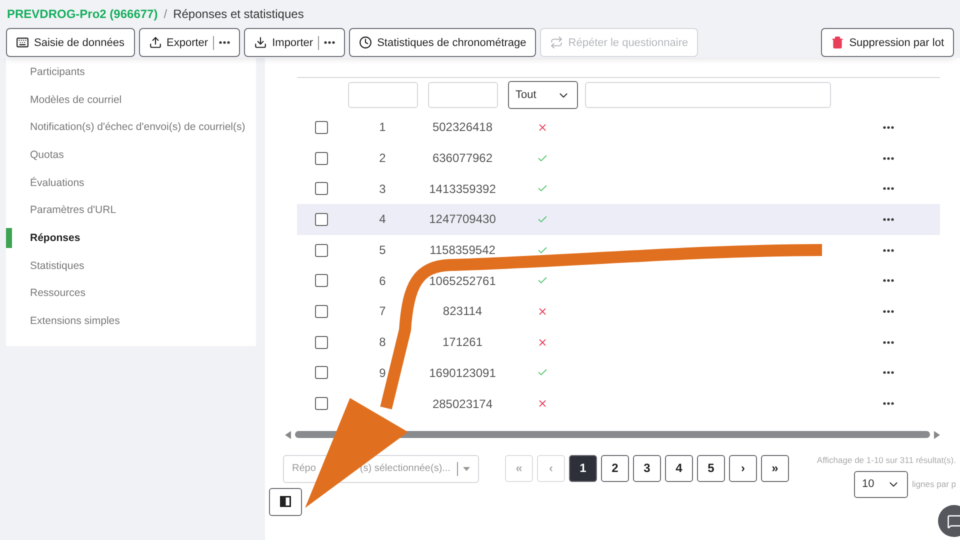 The image size is (960, 540). I want to click on response-id: 636077962, so click(462, 158).